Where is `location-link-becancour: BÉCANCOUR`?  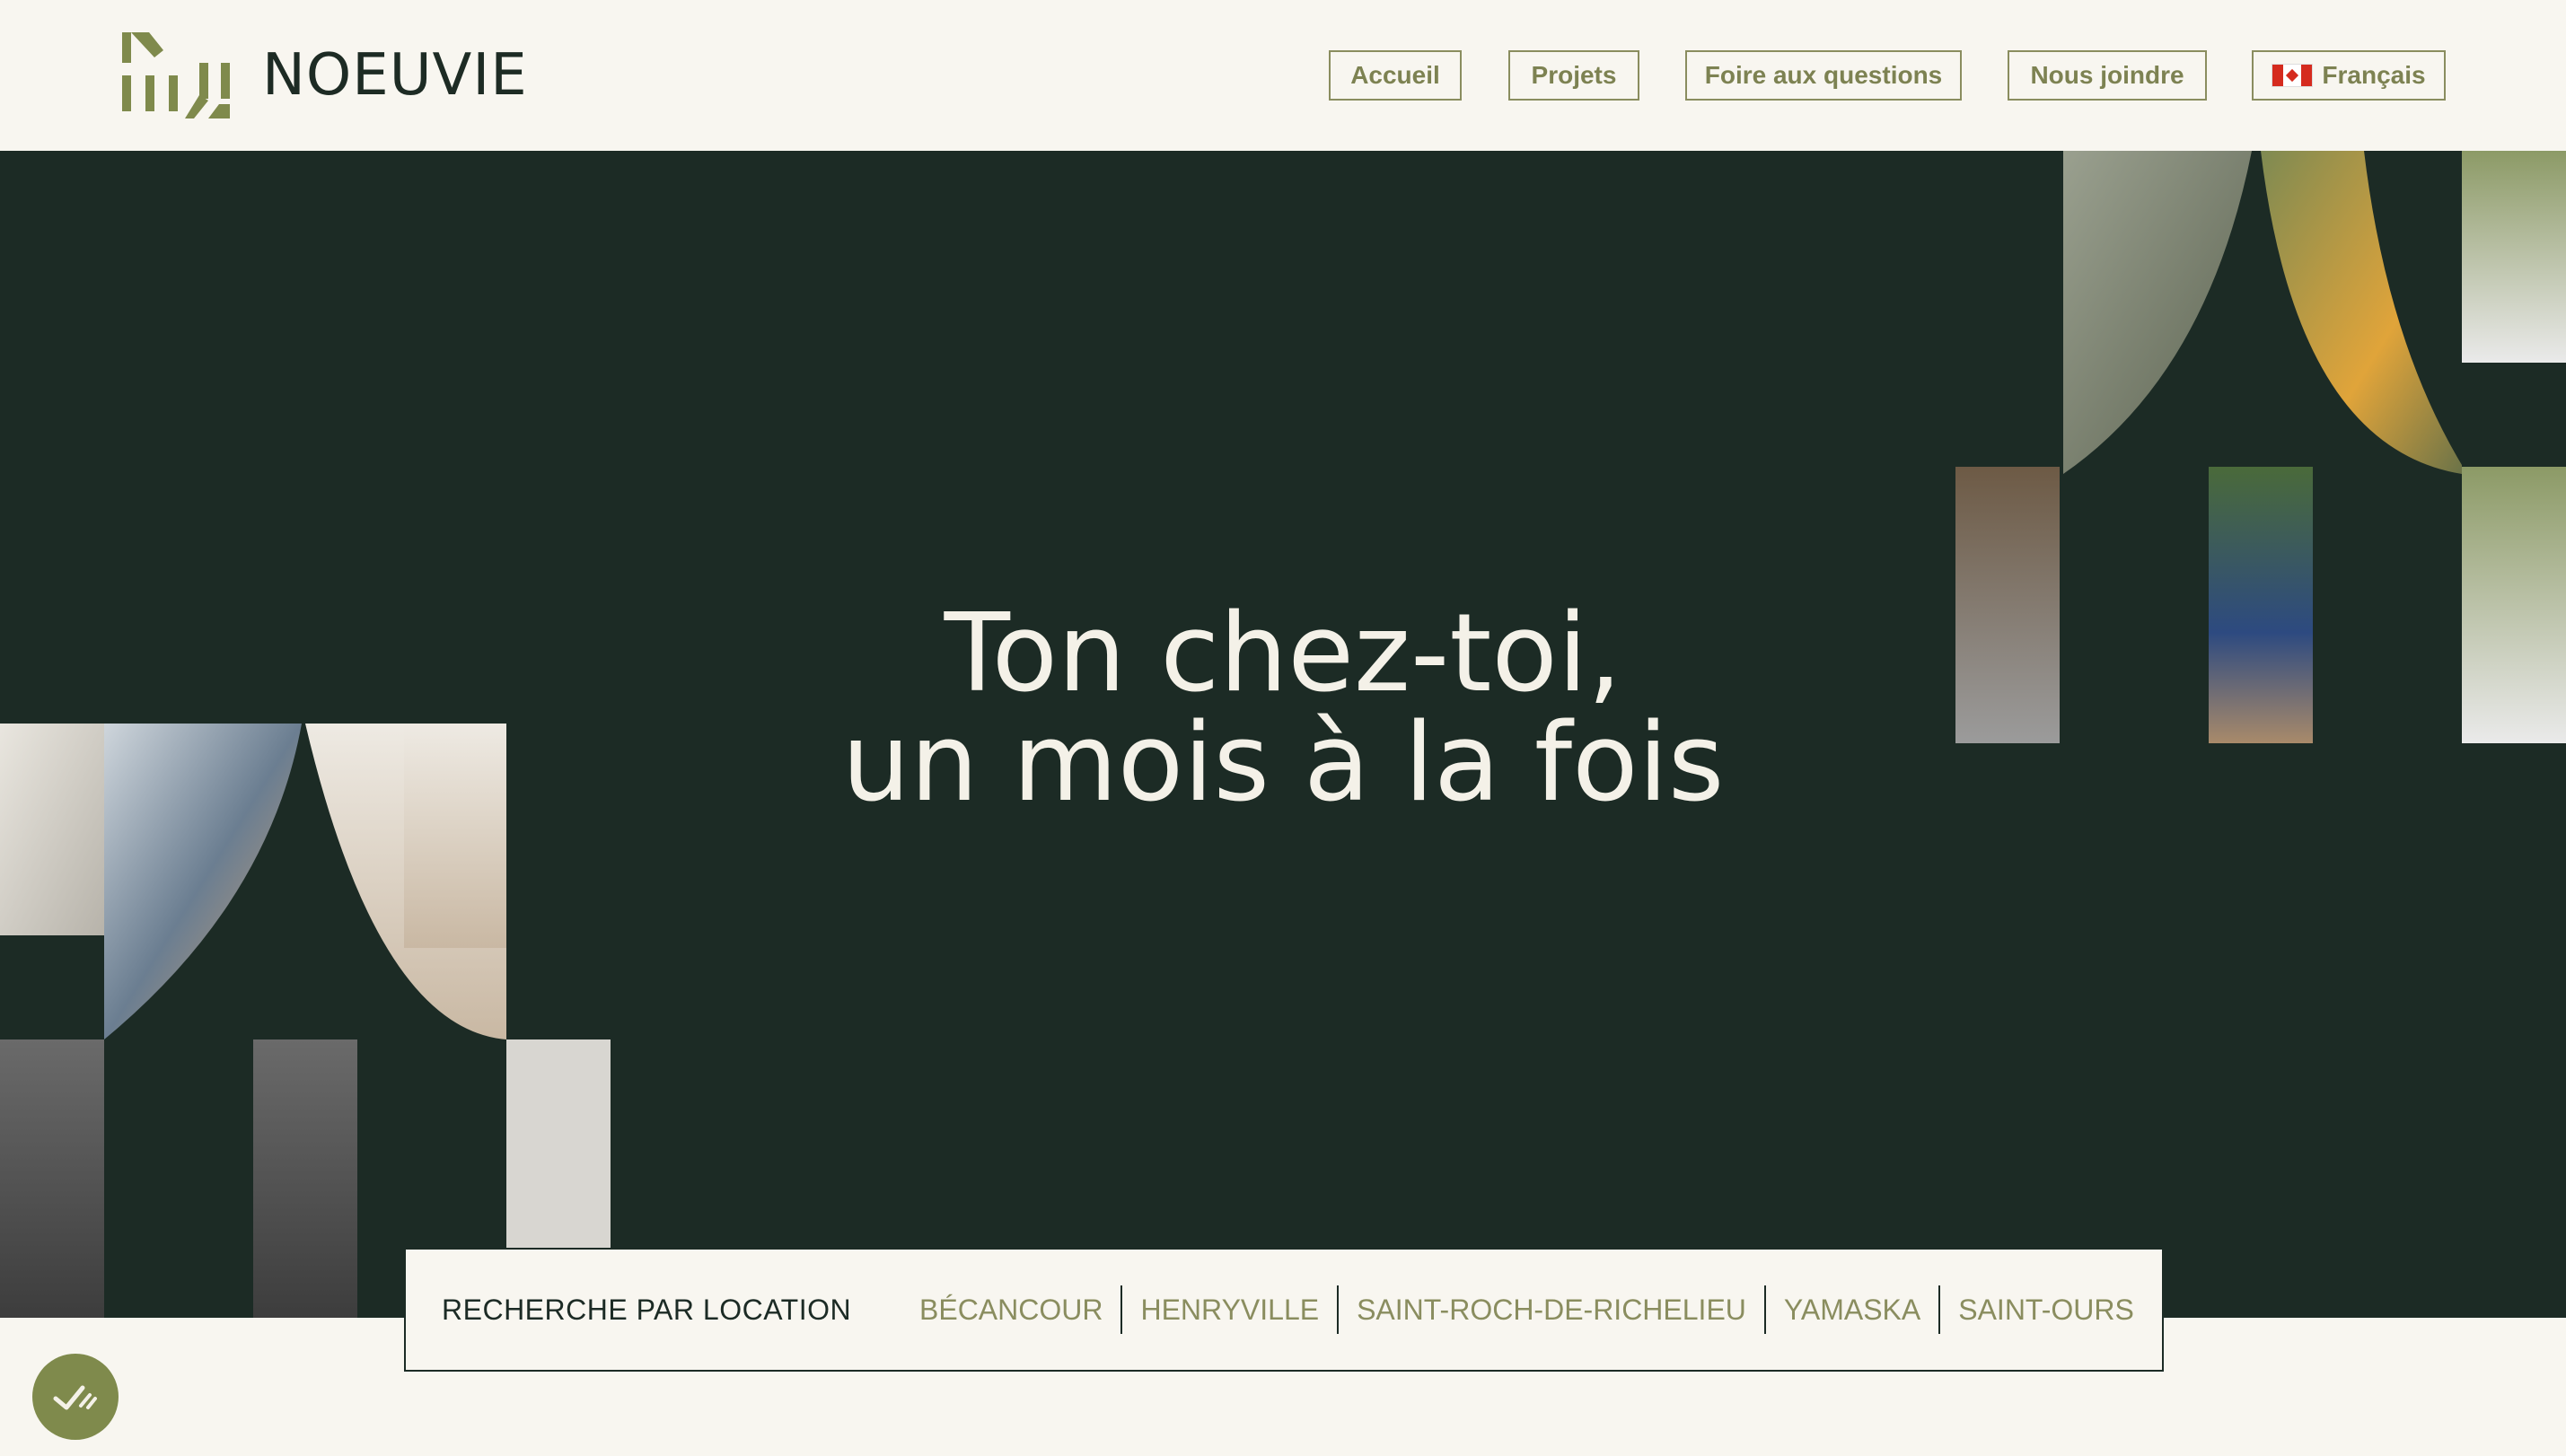
location-link-becancour: BÉCANCOUR is located at coordinates (1021, 1309).